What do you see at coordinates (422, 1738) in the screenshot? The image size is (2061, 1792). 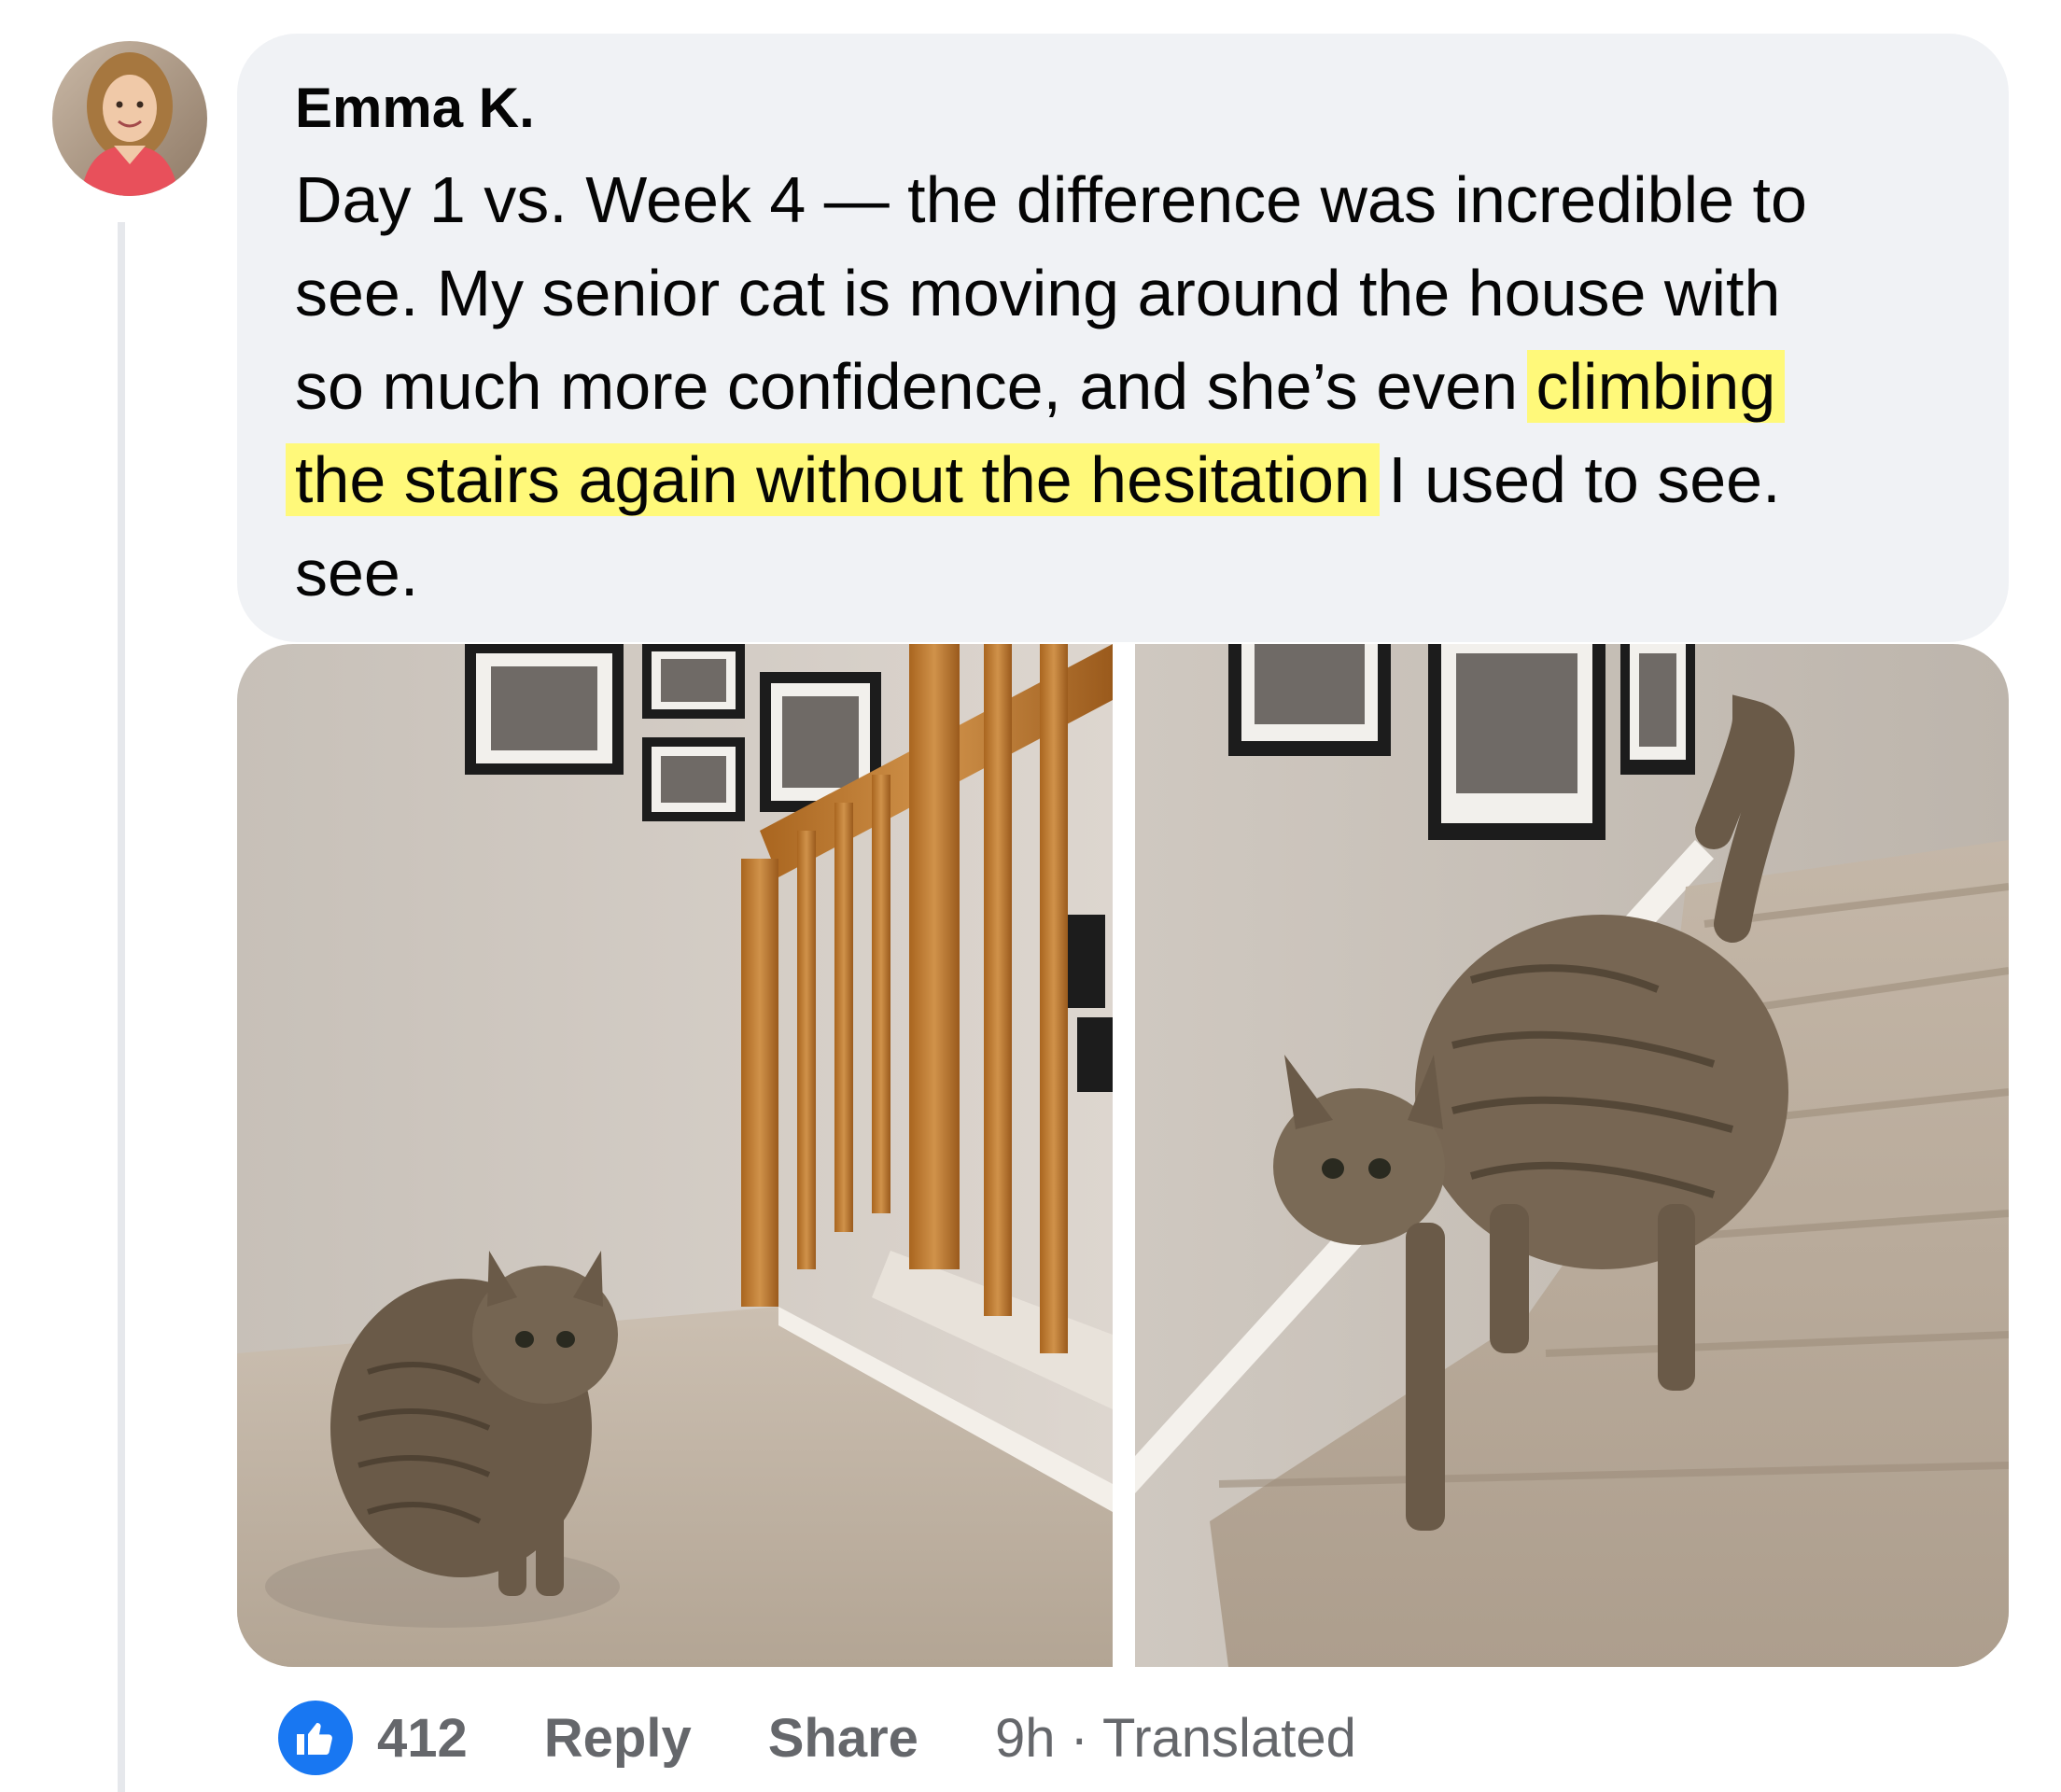 I see `like-count: 412` at bounding box center [422, 1738].